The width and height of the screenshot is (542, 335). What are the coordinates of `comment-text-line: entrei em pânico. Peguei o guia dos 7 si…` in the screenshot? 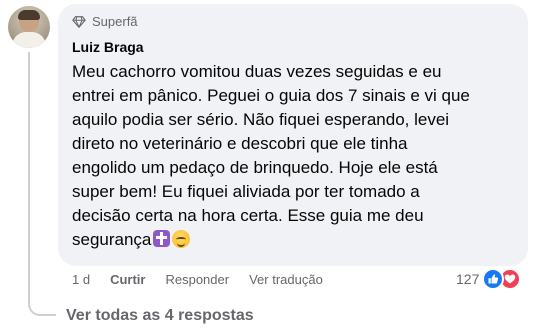 It's located at (271, 95).